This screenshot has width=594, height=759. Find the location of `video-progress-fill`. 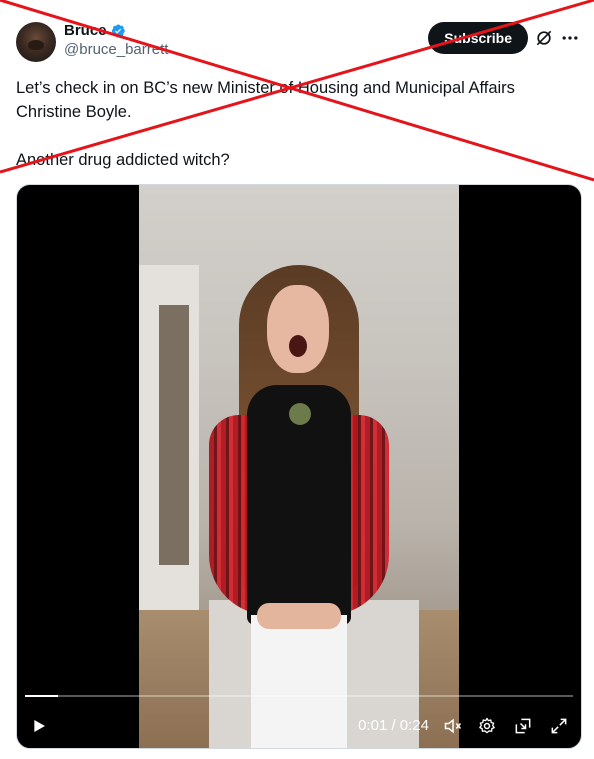

video-progress-fill is located at coordinates (41, 696).